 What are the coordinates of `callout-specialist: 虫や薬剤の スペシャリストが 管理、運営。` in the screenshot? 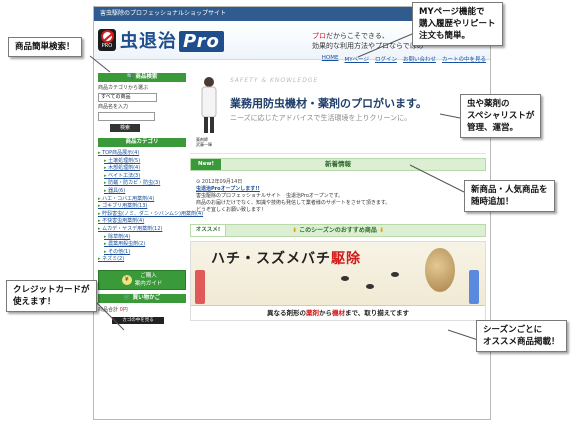 It's located at (501, 116).